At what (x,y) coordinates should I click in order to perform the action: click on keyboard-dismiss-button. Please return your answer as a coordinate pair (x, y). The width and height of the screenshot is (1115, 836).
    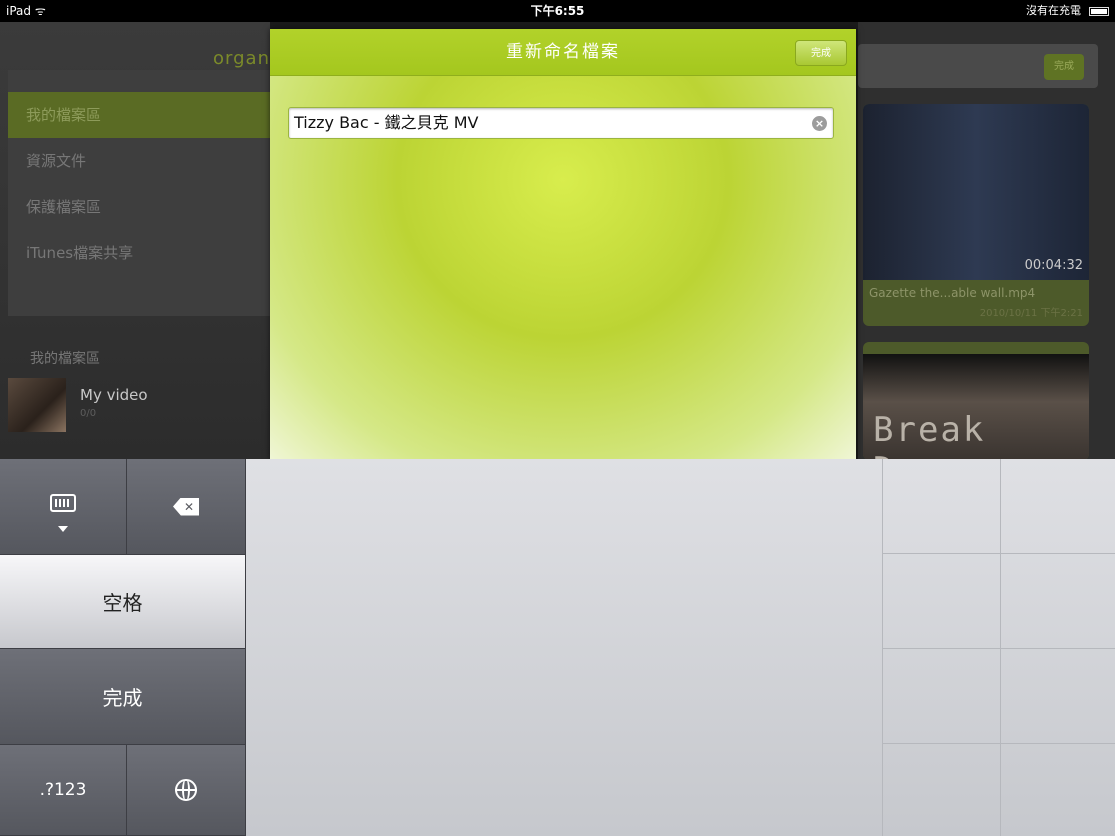
    Looking at the image, I should click on (63, 507).